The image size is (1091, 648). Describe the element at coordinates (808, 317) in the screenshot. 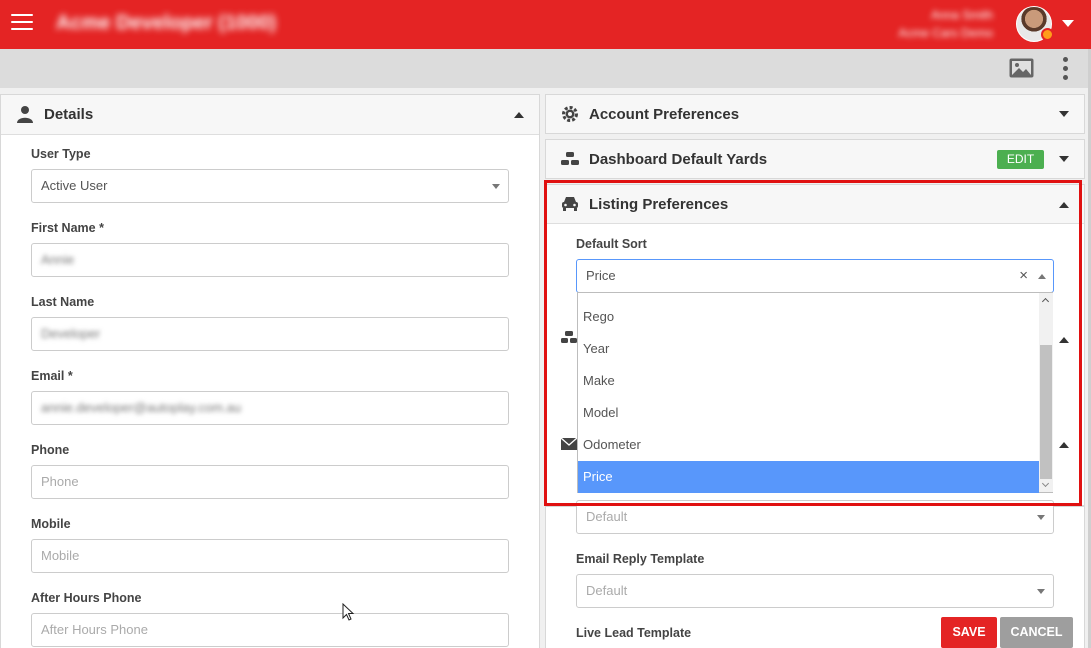

I see `option-rego: Rego` at that location.